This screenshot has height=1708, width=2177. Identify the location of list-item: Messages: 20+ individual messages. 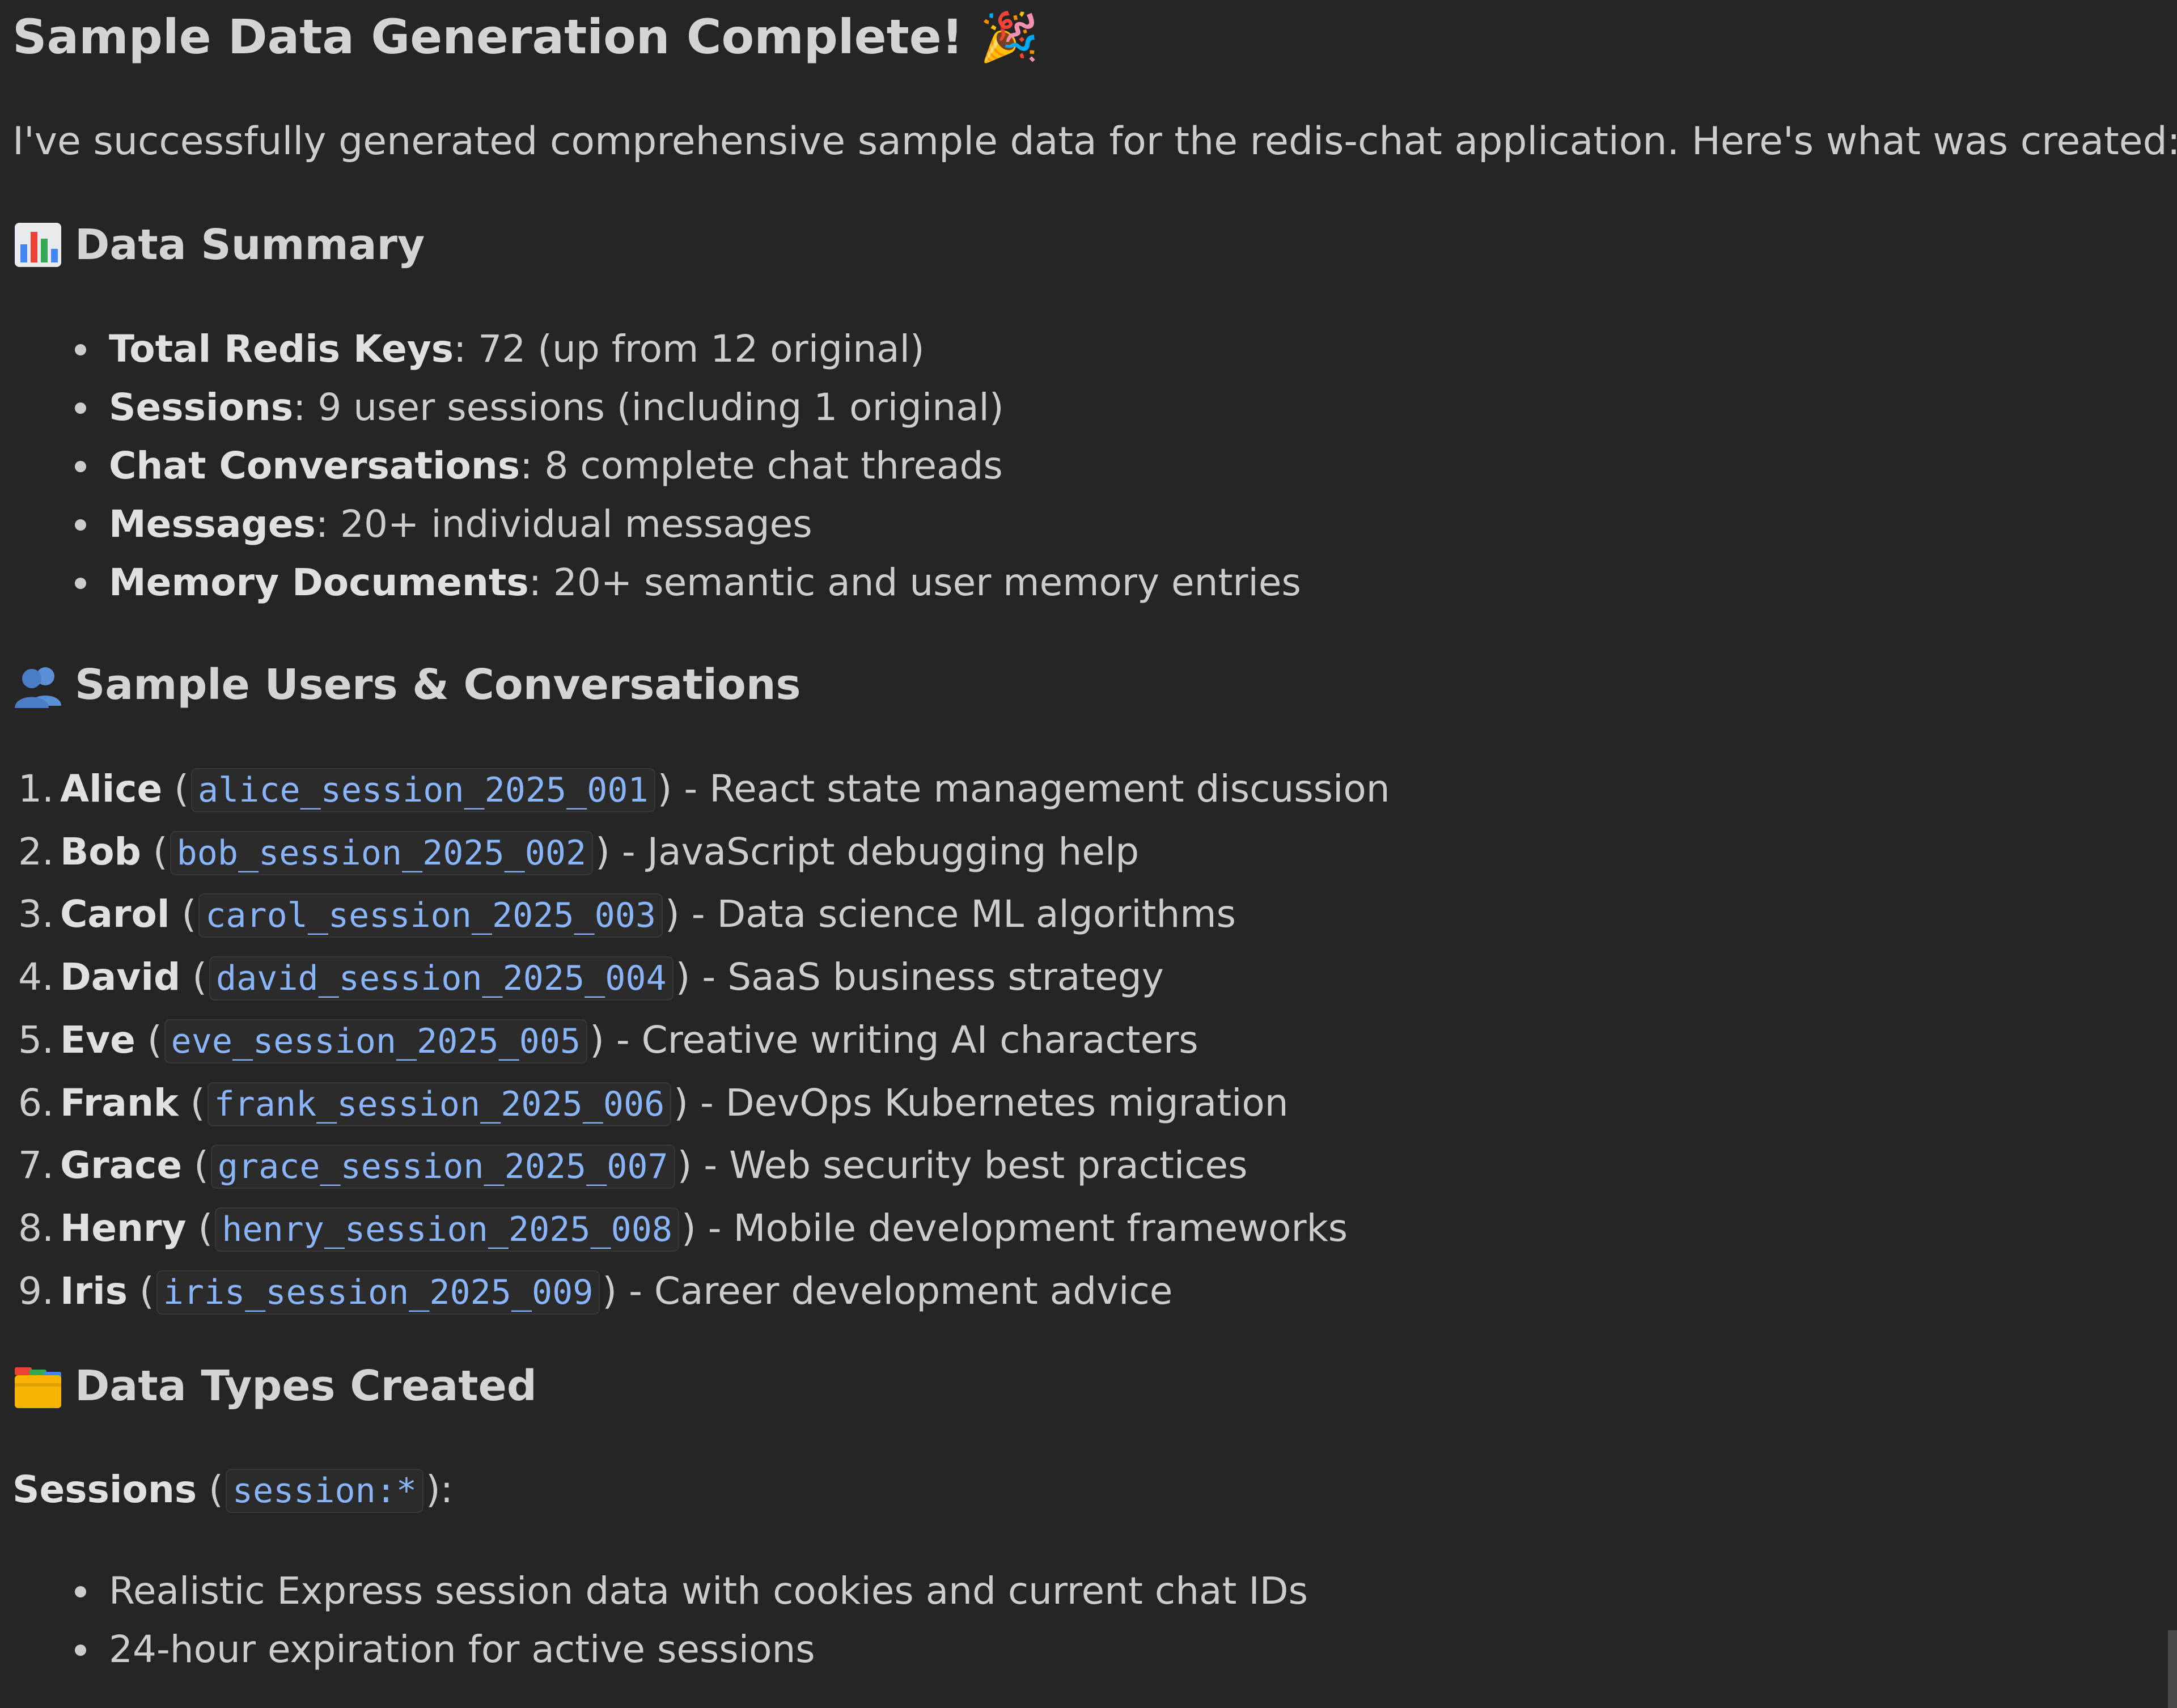
(656, 524).